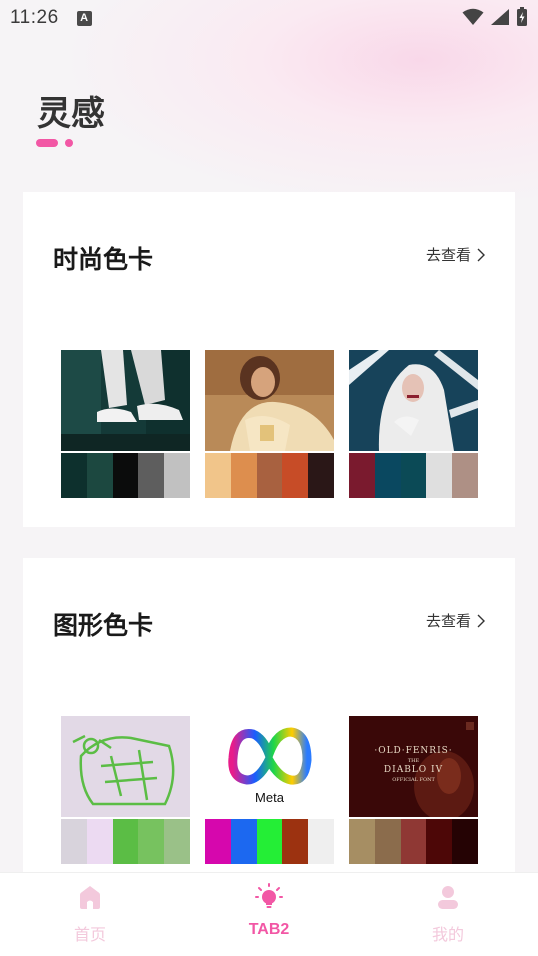 The height and width of the screenshot is (956, 538). Describe the element at coordinates (269, 911) in the screenshot. I see `tab-tab2: TAB2` at that location.